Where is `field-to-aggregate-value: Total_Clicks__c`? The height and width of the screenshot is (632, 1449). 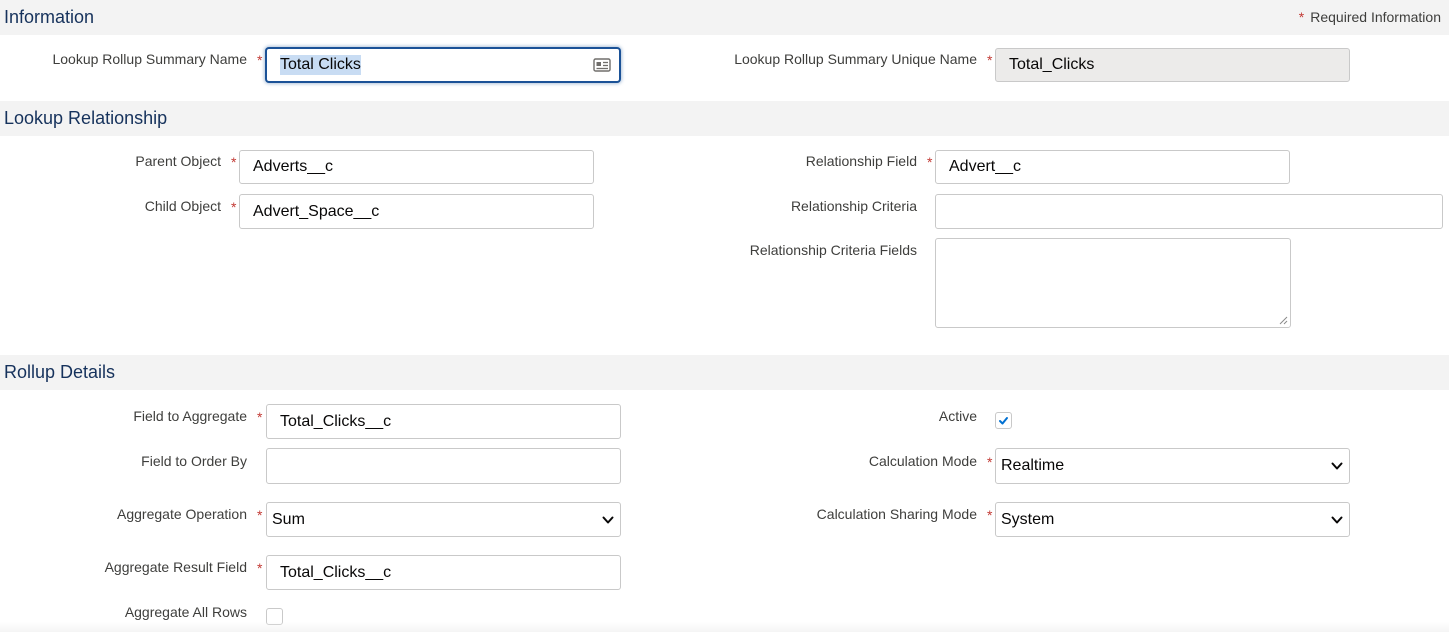 field-to-aggregate-value: Total_Clicks__c is located at coordinates (336, 421).